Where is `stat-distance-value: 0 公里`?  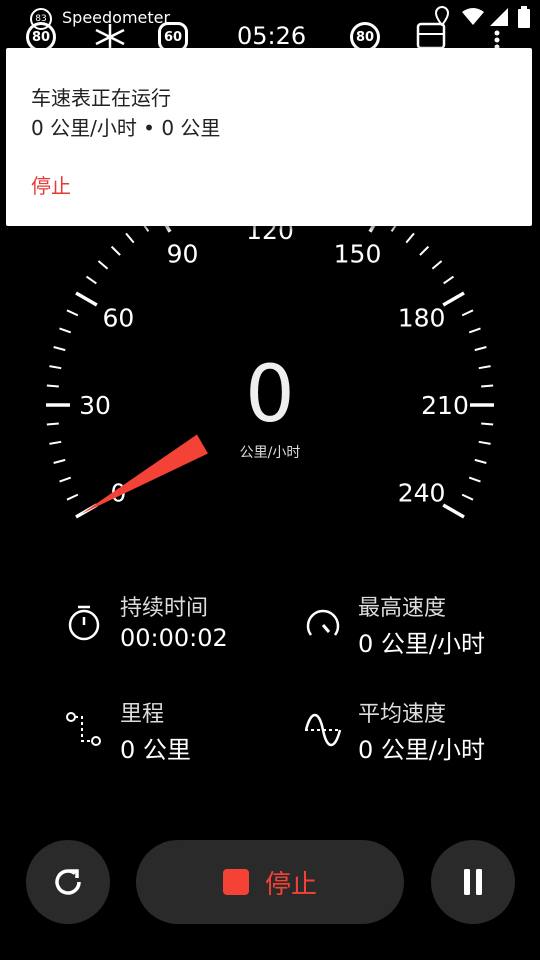
stat-distance-value: 0 公里 is located at coordinates (155, 750).